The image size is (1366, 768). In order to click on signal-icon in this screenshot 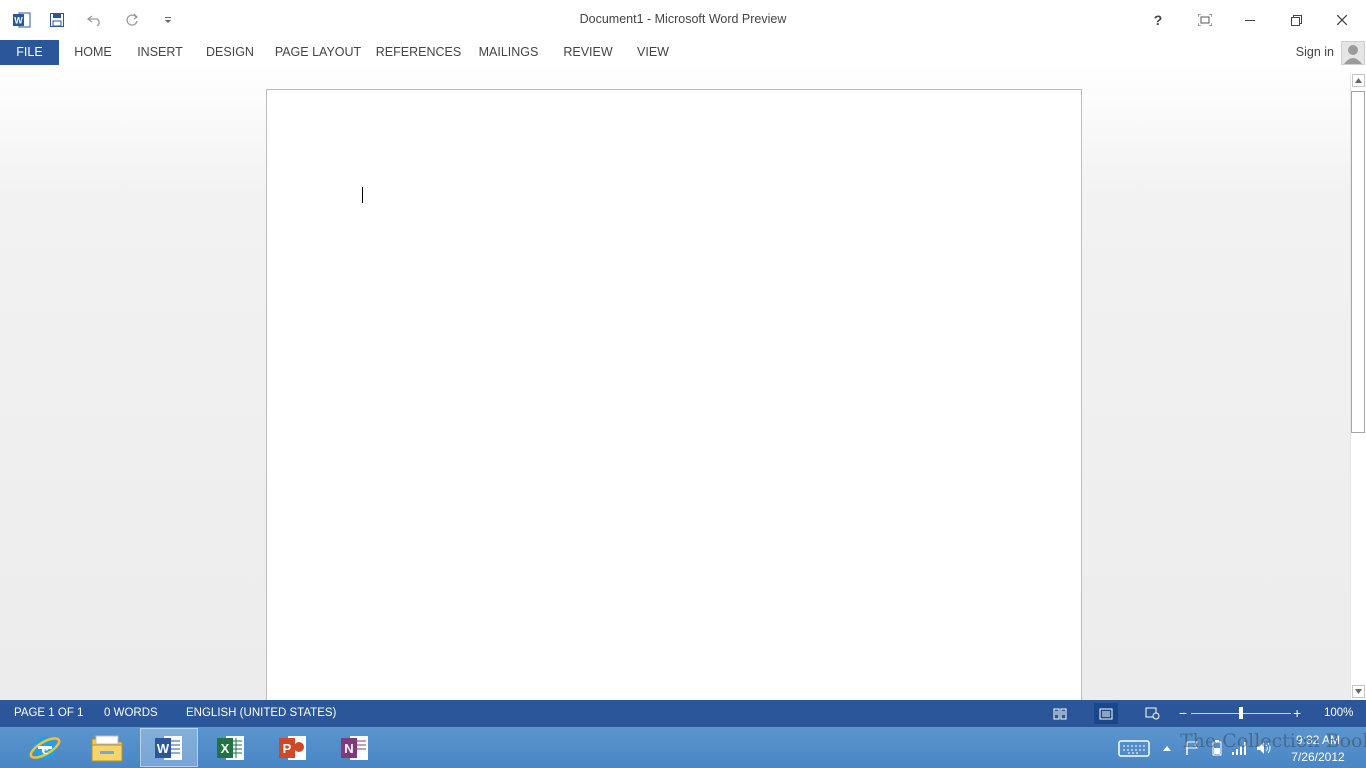, I will do `click(1239, 748)`.